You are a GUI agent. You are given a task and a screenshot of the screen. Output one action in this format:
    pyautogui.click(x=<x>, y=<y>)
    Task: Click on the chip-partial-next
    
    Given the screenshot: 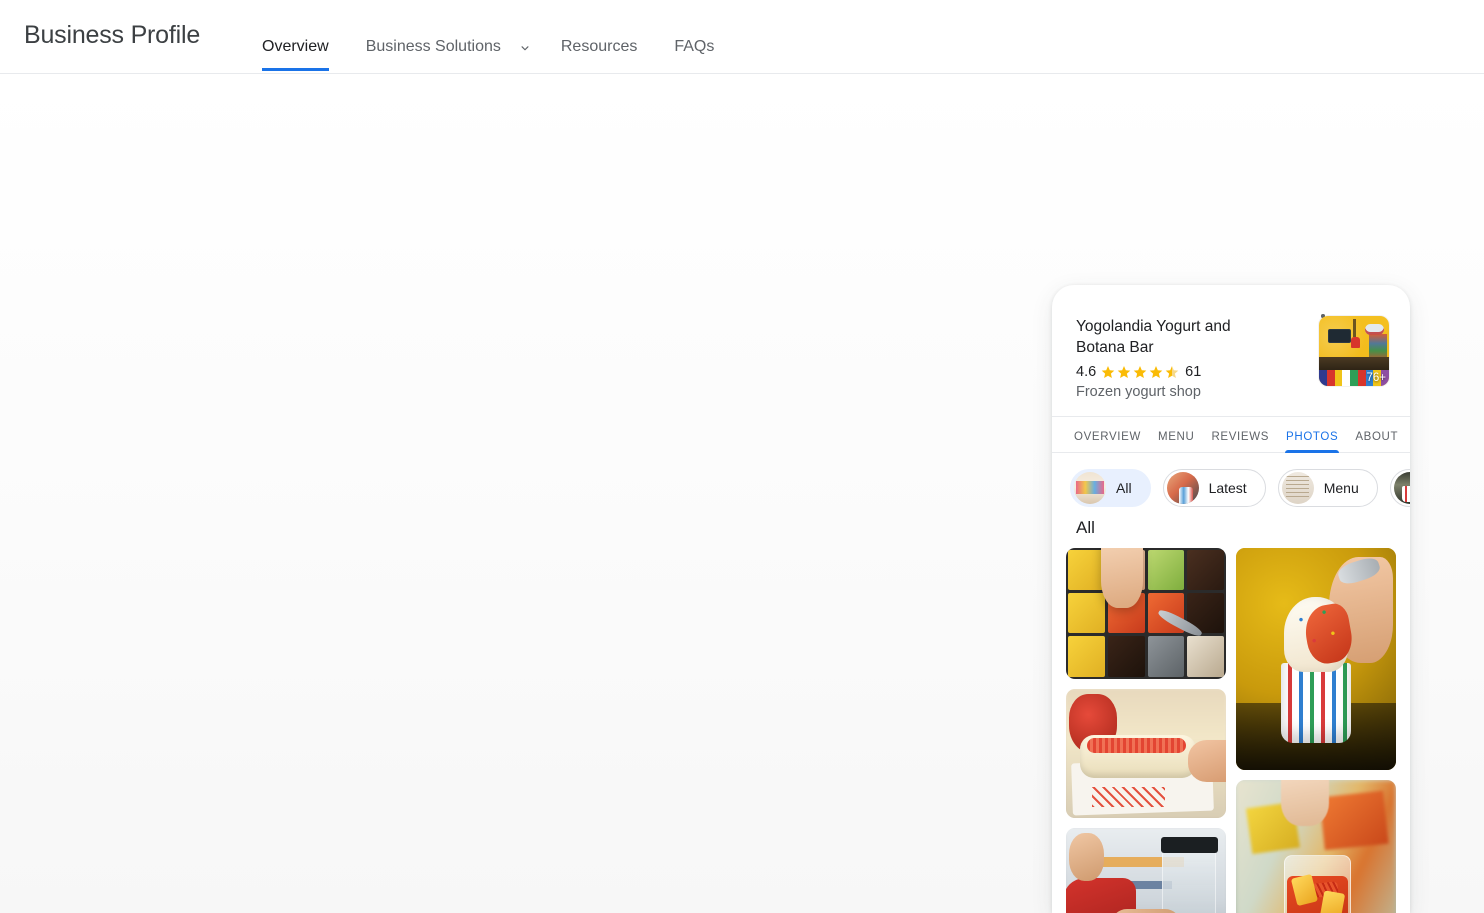 What is the action you would take?
    pyautogui.click(x=1399, y=487)
    